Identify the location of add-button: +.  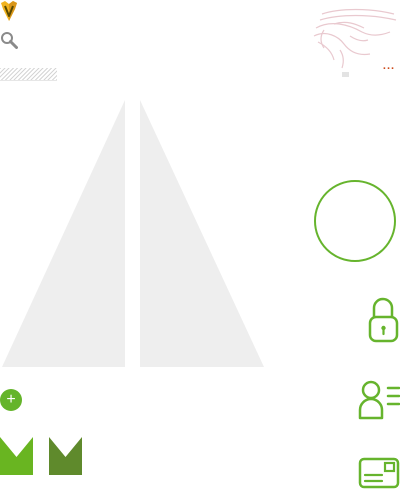
(11, 400).